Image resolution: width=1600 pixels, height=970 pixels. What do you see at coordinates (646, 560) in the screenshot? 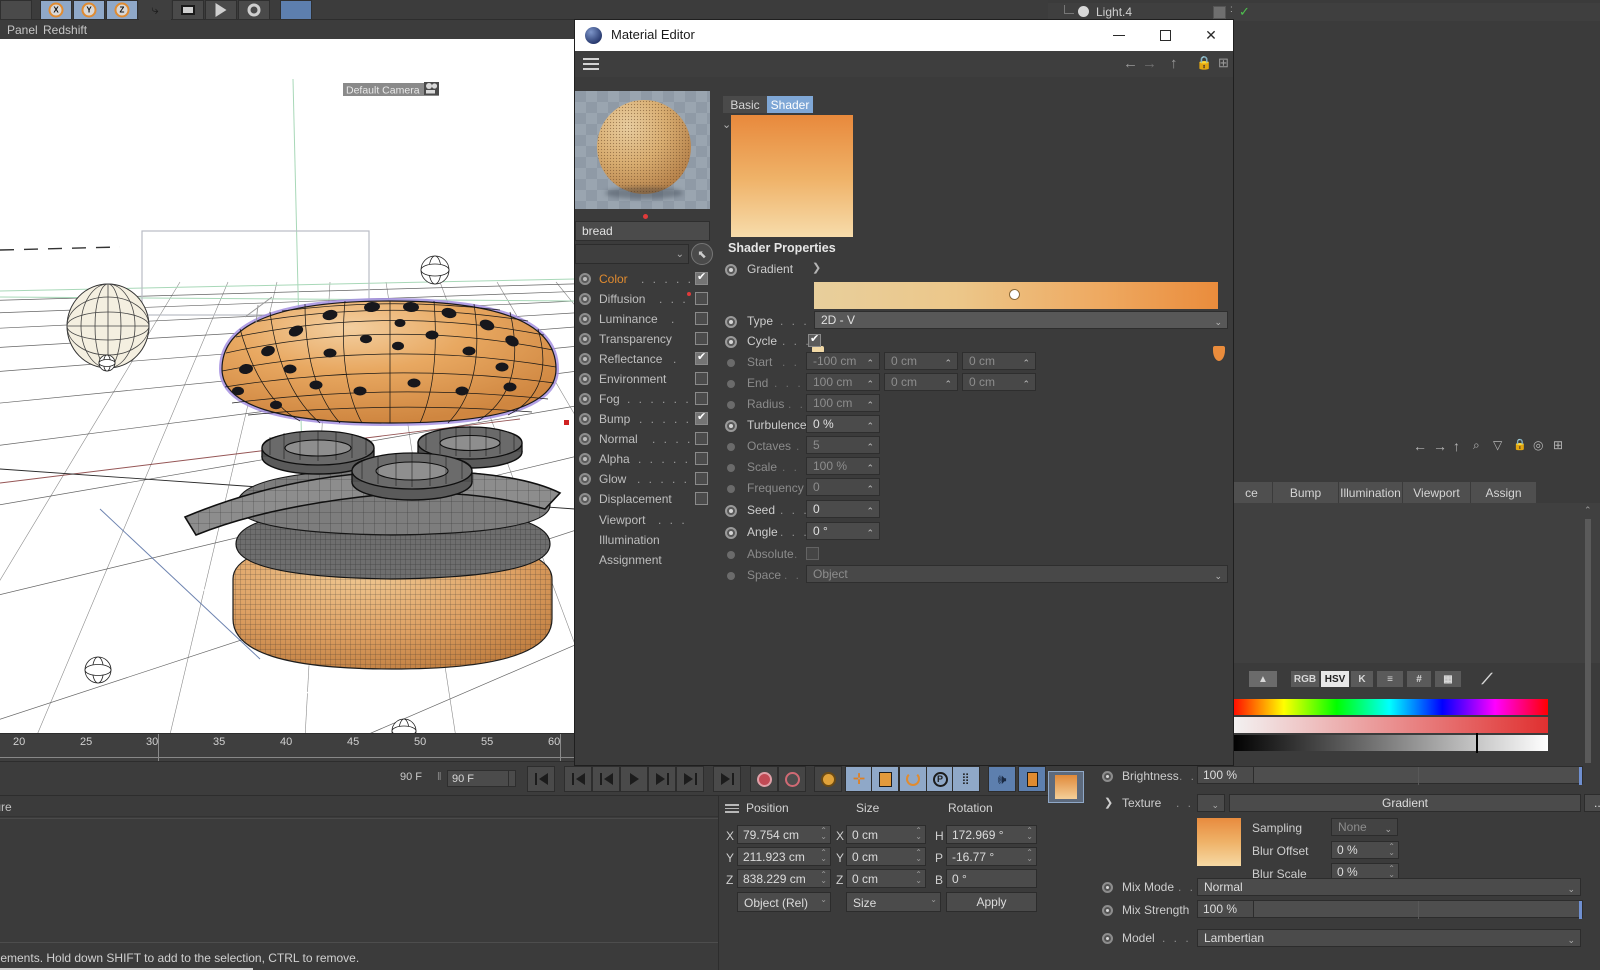
I see `channel-assignment: Assignment` at bounding box center [646, 560].